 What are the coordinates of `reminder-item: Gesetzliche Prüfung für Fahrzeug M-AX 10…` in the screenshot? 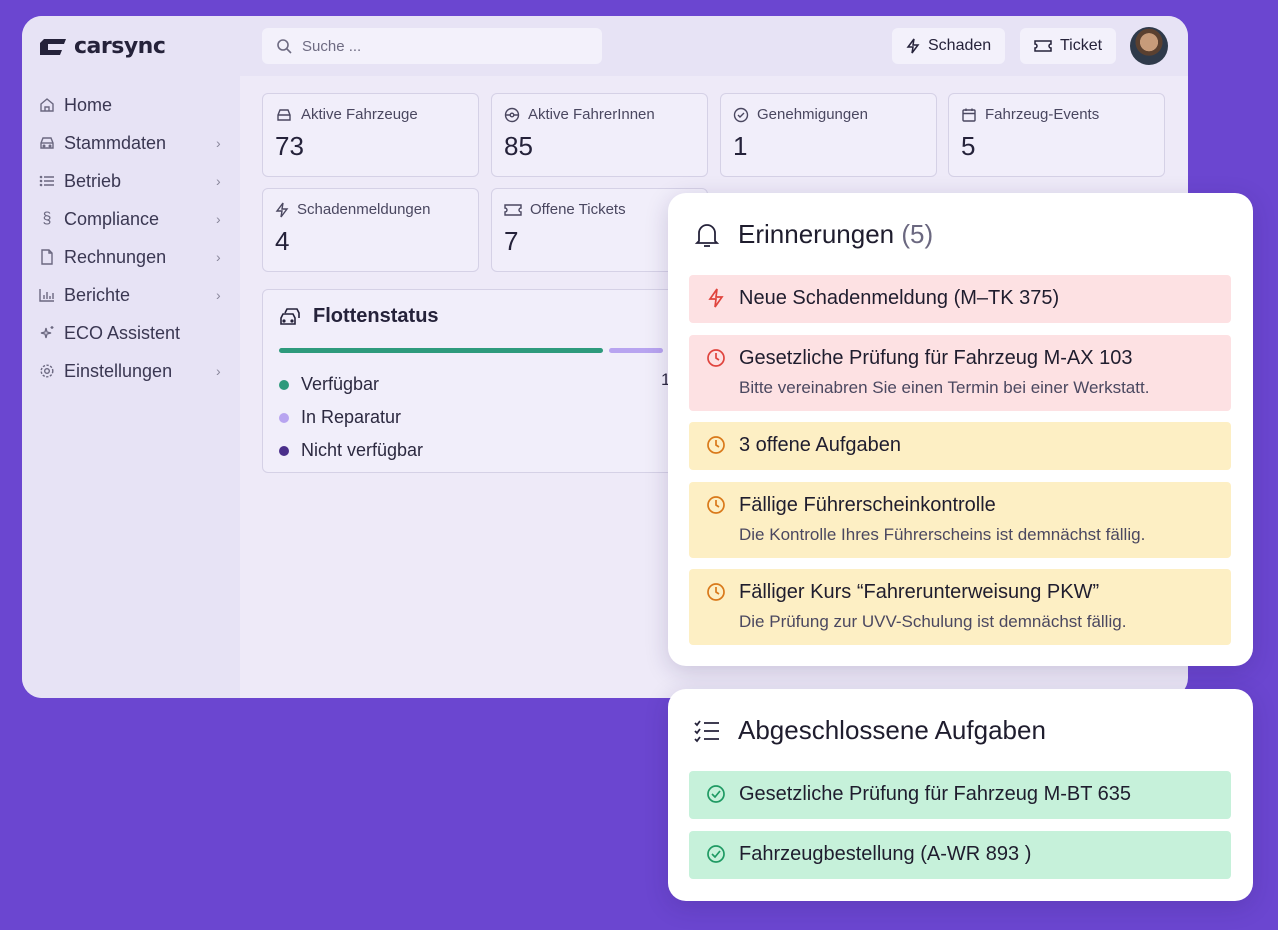 It's located at (960, 373).